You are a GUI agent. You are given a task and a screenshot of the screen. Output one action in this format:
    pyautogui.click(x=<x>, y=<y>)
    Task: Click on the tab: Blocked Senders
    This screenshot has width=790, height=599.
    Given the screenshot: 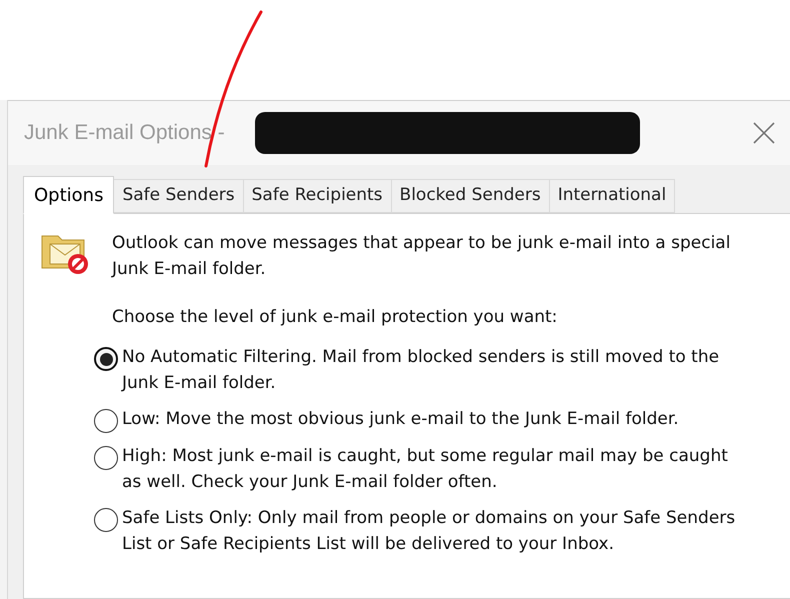 What is the action you would take?
    pyautogui.click(x=471, y=196)
    